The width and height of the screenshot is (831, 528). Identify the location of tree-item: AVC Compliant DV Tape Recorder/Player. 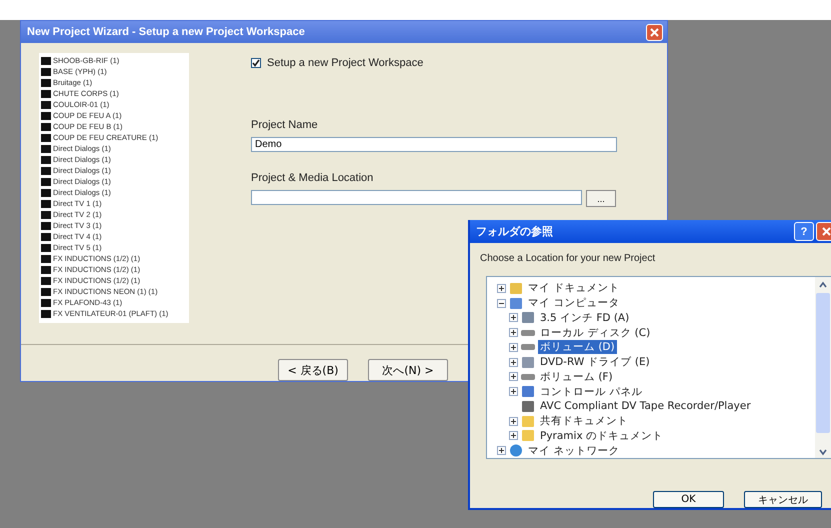
(645, 406).